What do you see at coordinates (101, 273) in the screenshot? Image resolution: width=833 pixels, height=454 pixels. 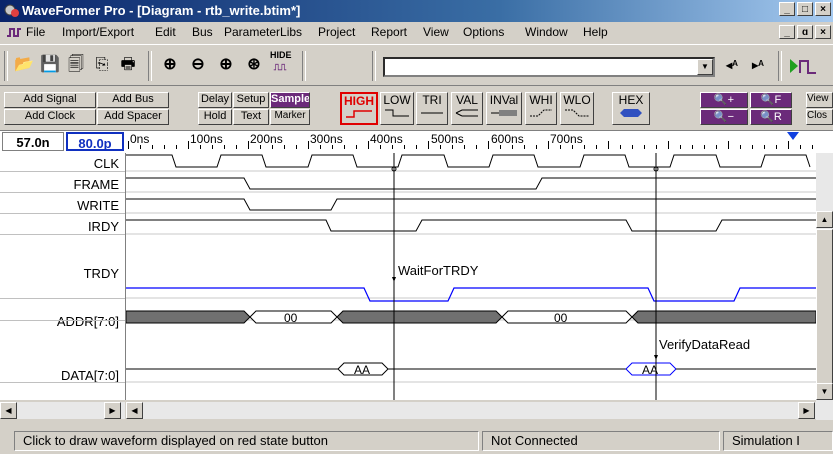 I see `signal-name: TRDY` at bounding box center [101, 273].